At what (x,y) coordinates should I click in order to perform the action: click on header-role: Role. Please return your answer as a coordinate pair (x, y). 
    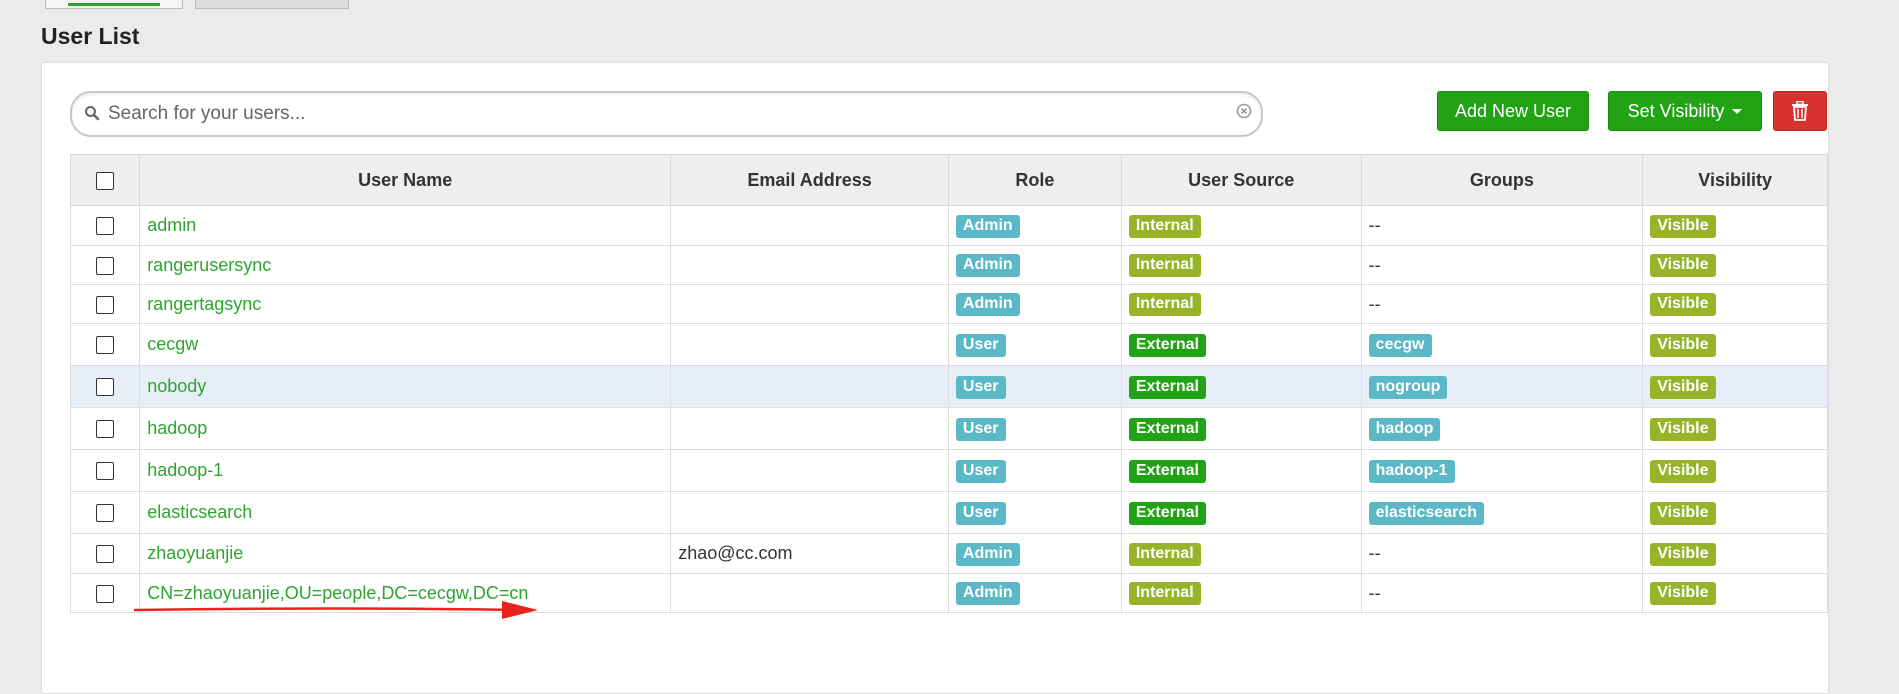
    Looking at the image, I should click on (1034, 180).